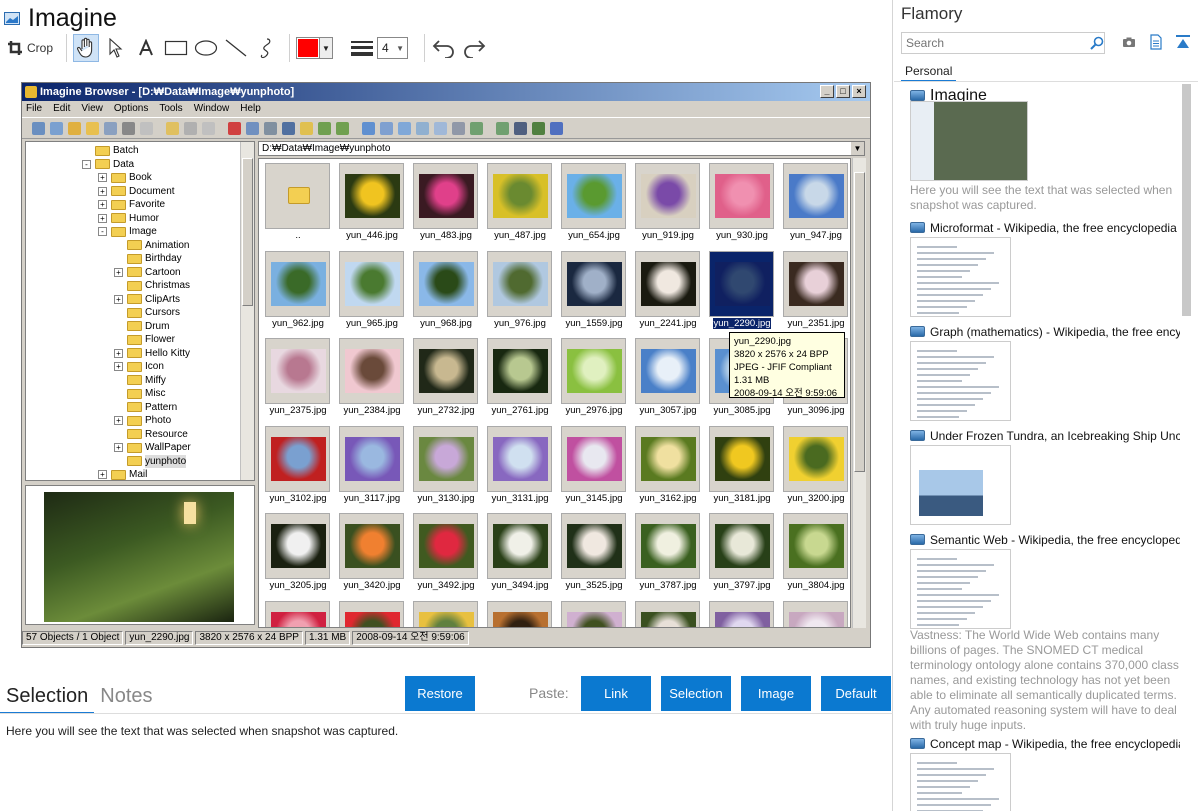  Describe the element at coordinates (131, 108) in the screenshot. I see `menu-item-options: Options` at that location.